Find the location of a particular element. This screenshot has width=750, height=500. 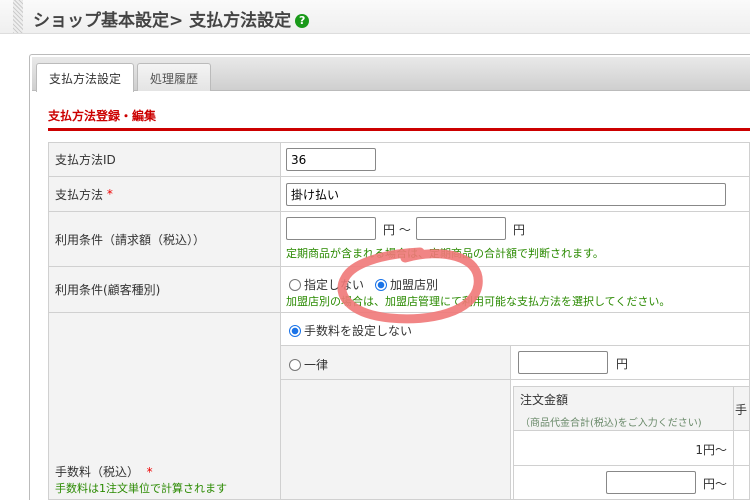

annotation-circle is located at coordinates (410, 285).